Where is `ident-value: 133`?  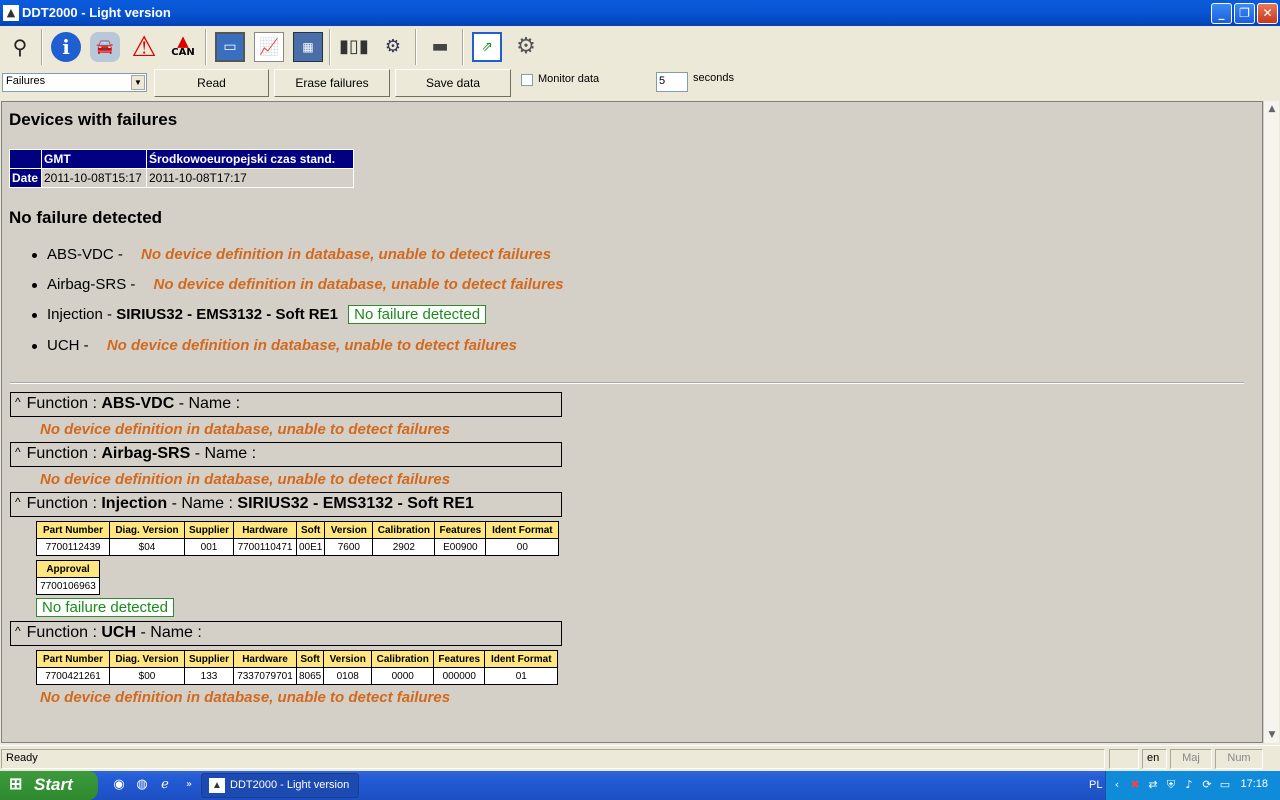 ident-value: 133 is located at coordinates (209, 676).